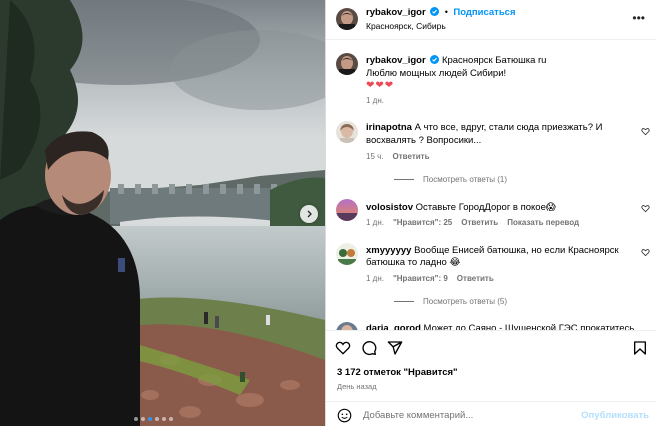  What do you see at coordinates (388, 250) in the screenshot?
I see `comment-author: xmyyyyyy` at bounding box center [388, 250].